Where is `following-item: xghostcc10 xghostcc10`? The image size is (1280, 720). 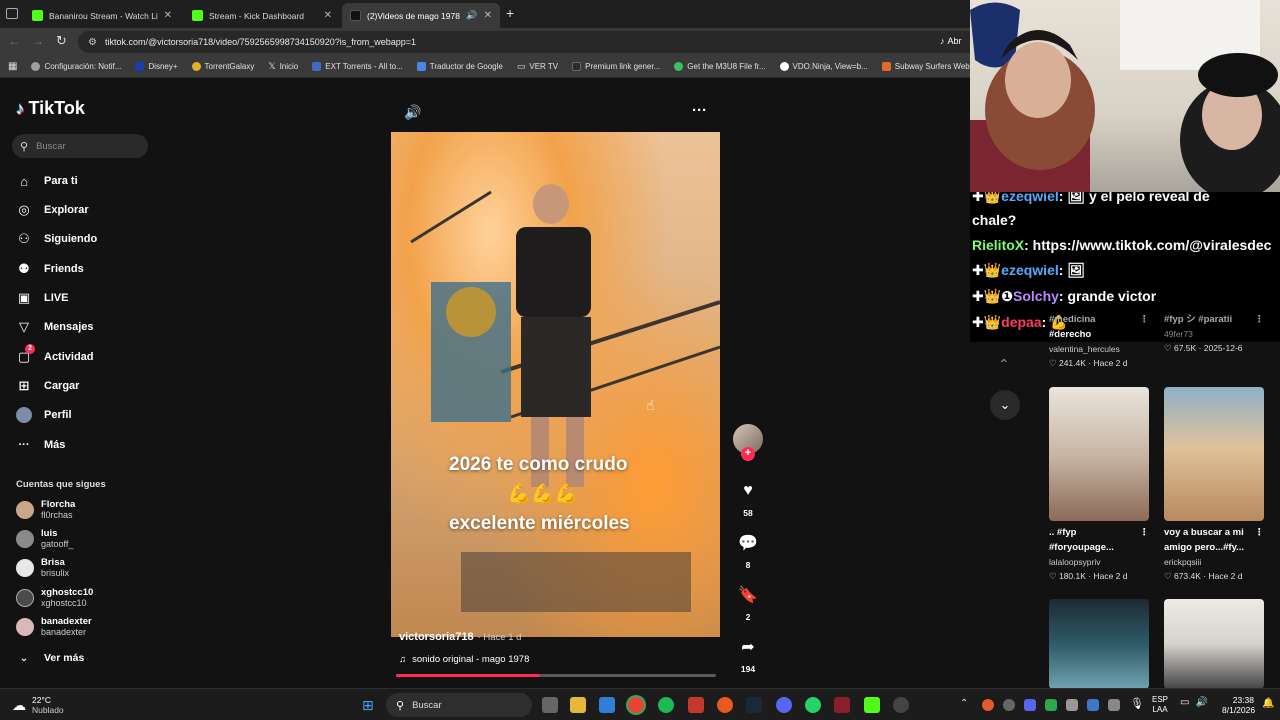
following-item: xghostcc10 xghostcc10 is located at coordinates (54, 598).